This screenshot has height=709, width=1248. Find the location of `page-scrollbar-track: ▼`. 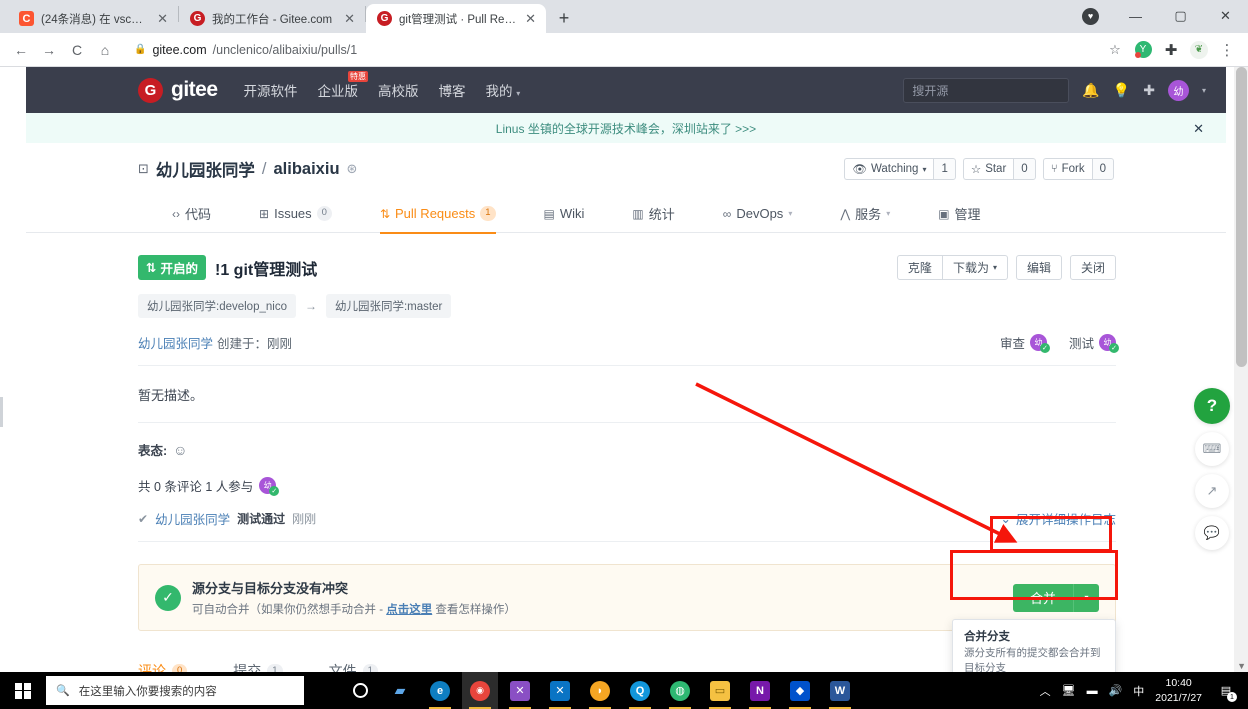

page-scrollbar-track: ▼ is located at coordinates (1241, 369).